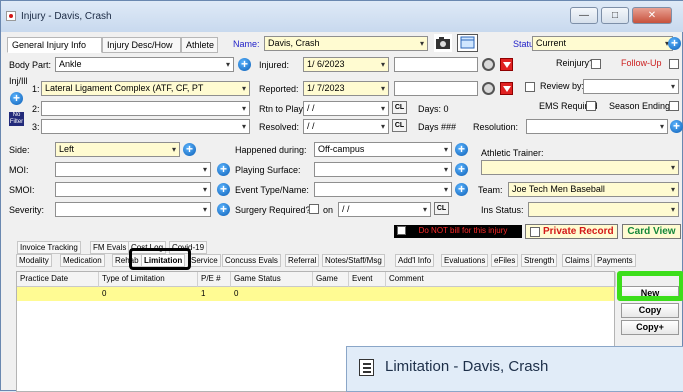 The width and height of the screenshot is (683, 392). I want to click on do-not-bill-checkbox, so click(401, 230).